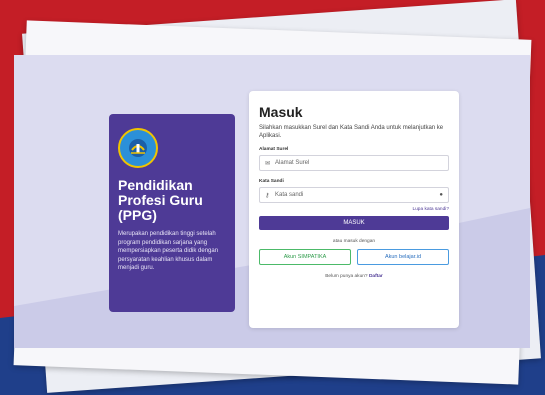 The image size is (545, 395). Describe the element at coordinates (292, 163) in the screenshot. I see `email-placeholder: Alamat Surel` at that location.